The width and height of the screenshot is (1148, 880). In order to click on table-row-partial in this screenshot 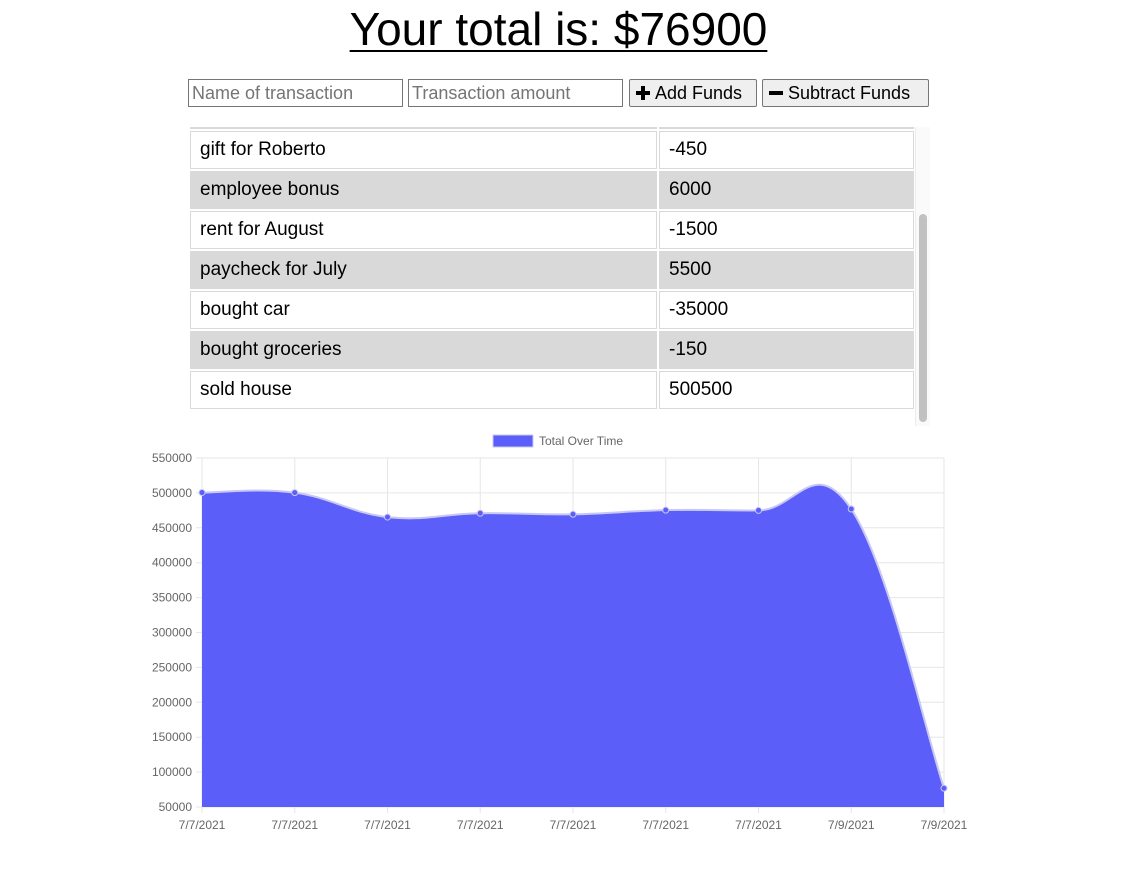, I will do `click(552, 128)`.